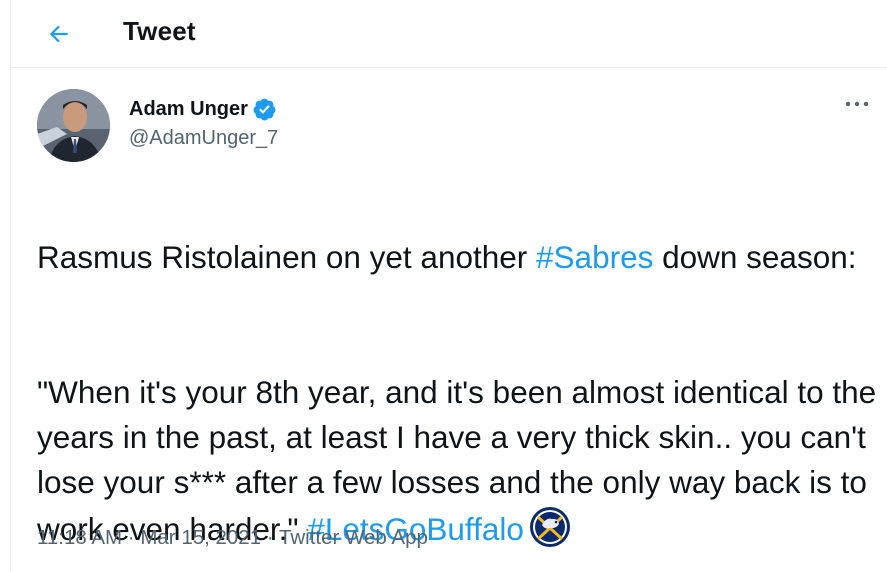 This screenshot has height=572, width=887. I want to click on more-dots-icon, so click(857, 104).